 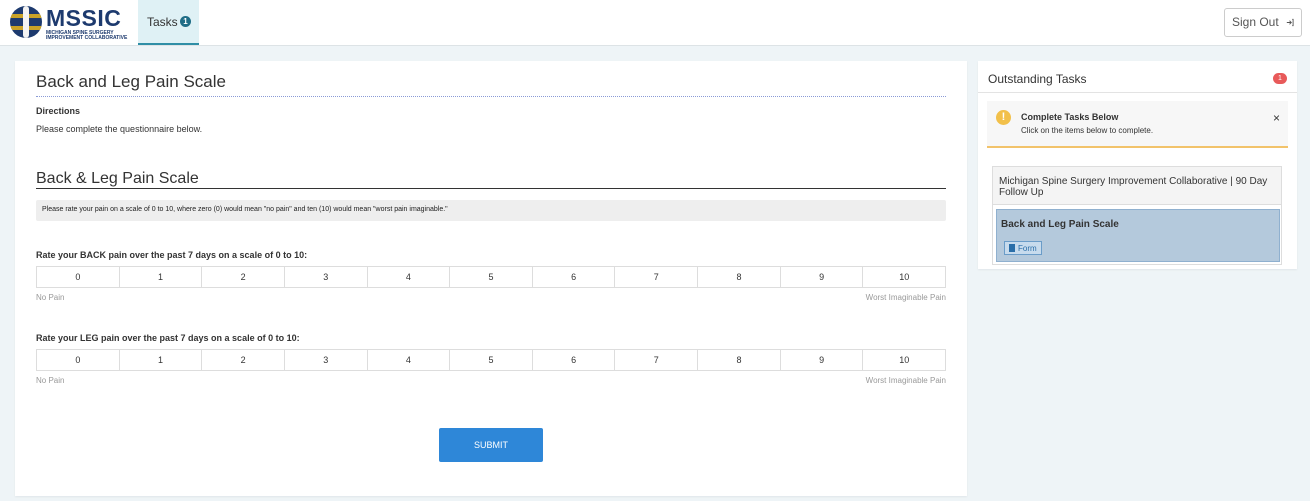 What do you see at coordinates (1276, 118) in the screenshot?
I see `close-icon: ×` at bounding box center [1276, 118].